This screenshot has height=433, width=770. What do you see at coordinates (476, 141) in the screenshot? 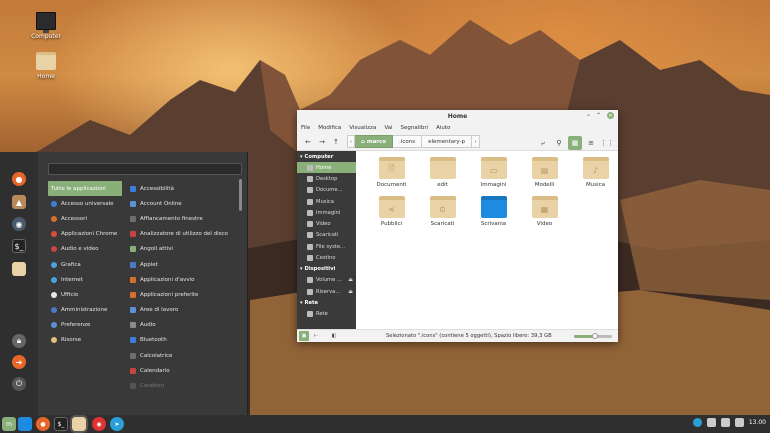
I see `breadcrumb-right-icon: ›` at bounding box center [476, 141].